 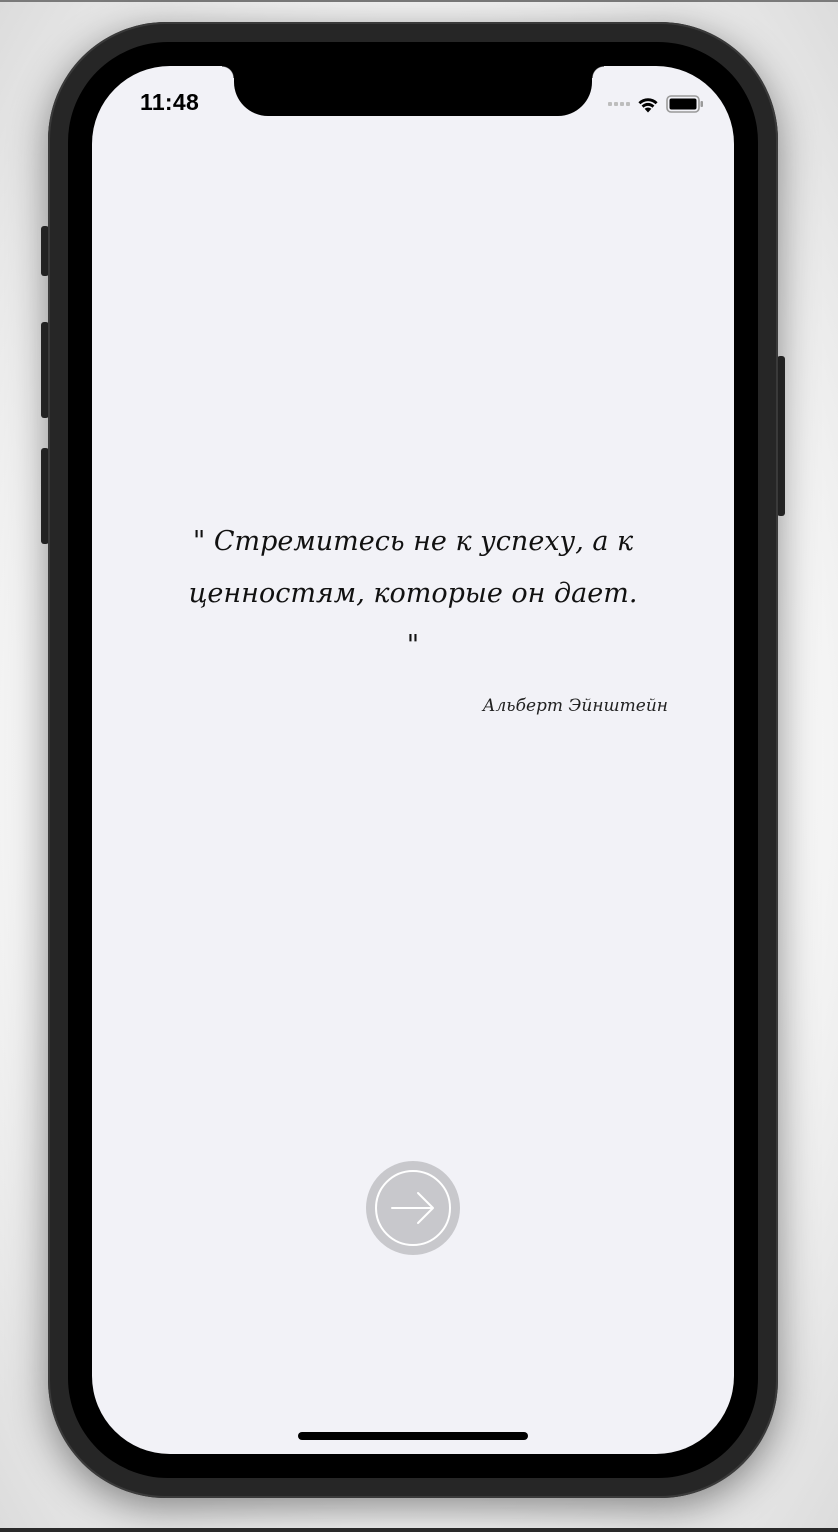 I want to click on power-button, so click(x=781, y=436).